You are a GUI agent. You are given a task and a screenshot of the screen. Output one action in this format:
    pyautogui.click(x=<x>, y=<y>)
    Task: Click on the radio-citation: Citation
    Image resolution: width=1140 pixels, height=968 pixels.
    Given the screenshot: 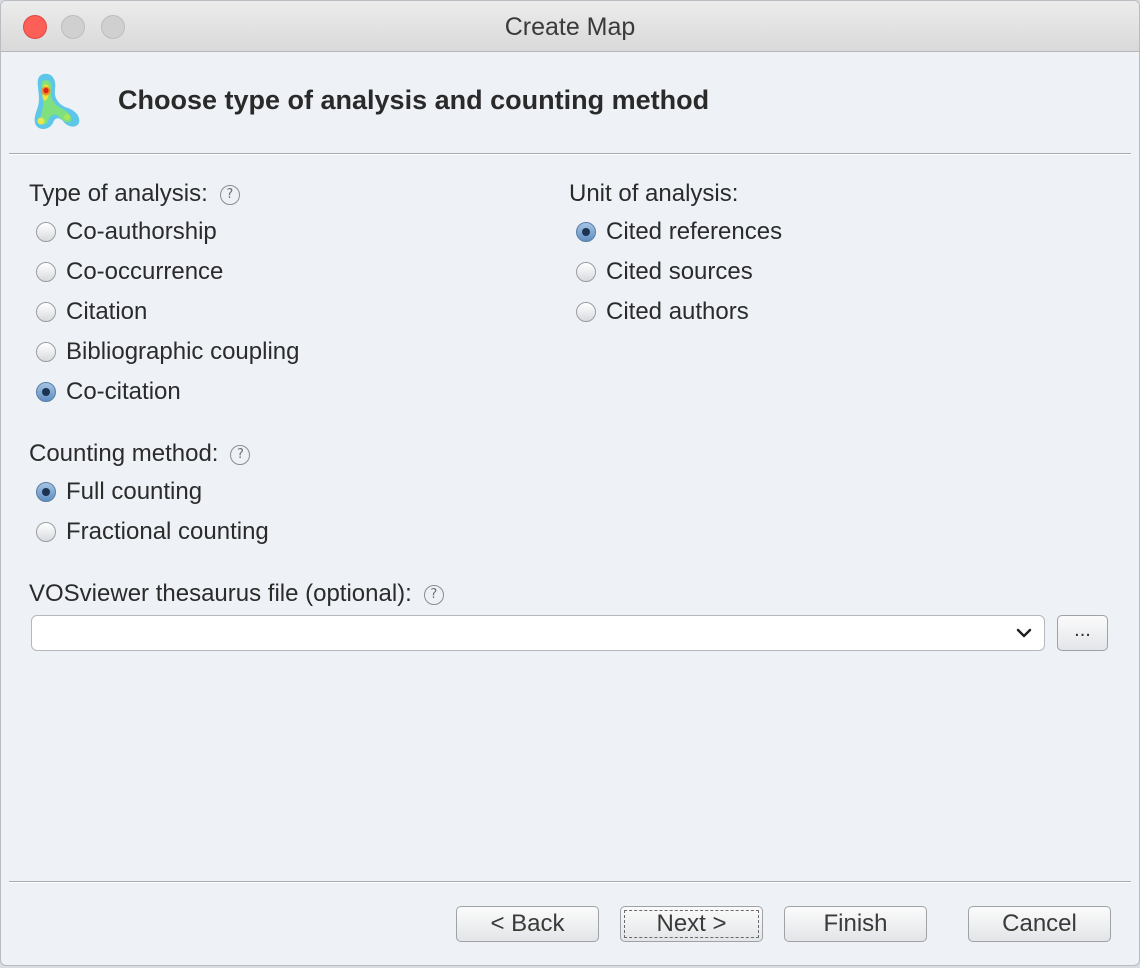 What is the action you would take?
    pyautogui.click(x=91, y=312)
    